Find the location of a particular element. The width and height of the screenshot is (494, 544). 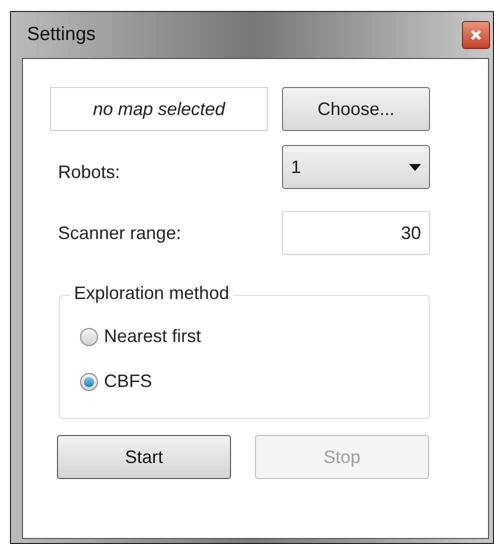

window-title: Settings is located at coordinates (61, 34).